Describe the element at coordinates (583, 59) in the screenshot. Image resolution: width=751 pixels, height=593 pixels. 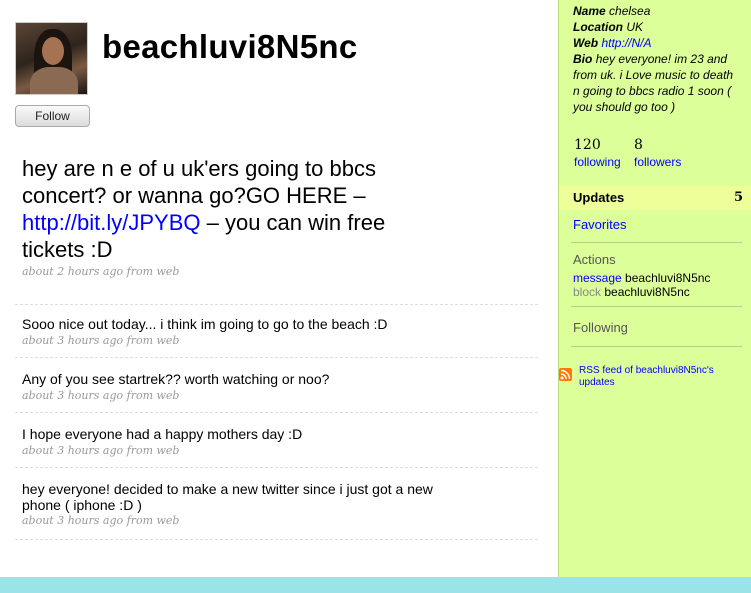
I see `bio-label: Bio` at that location.